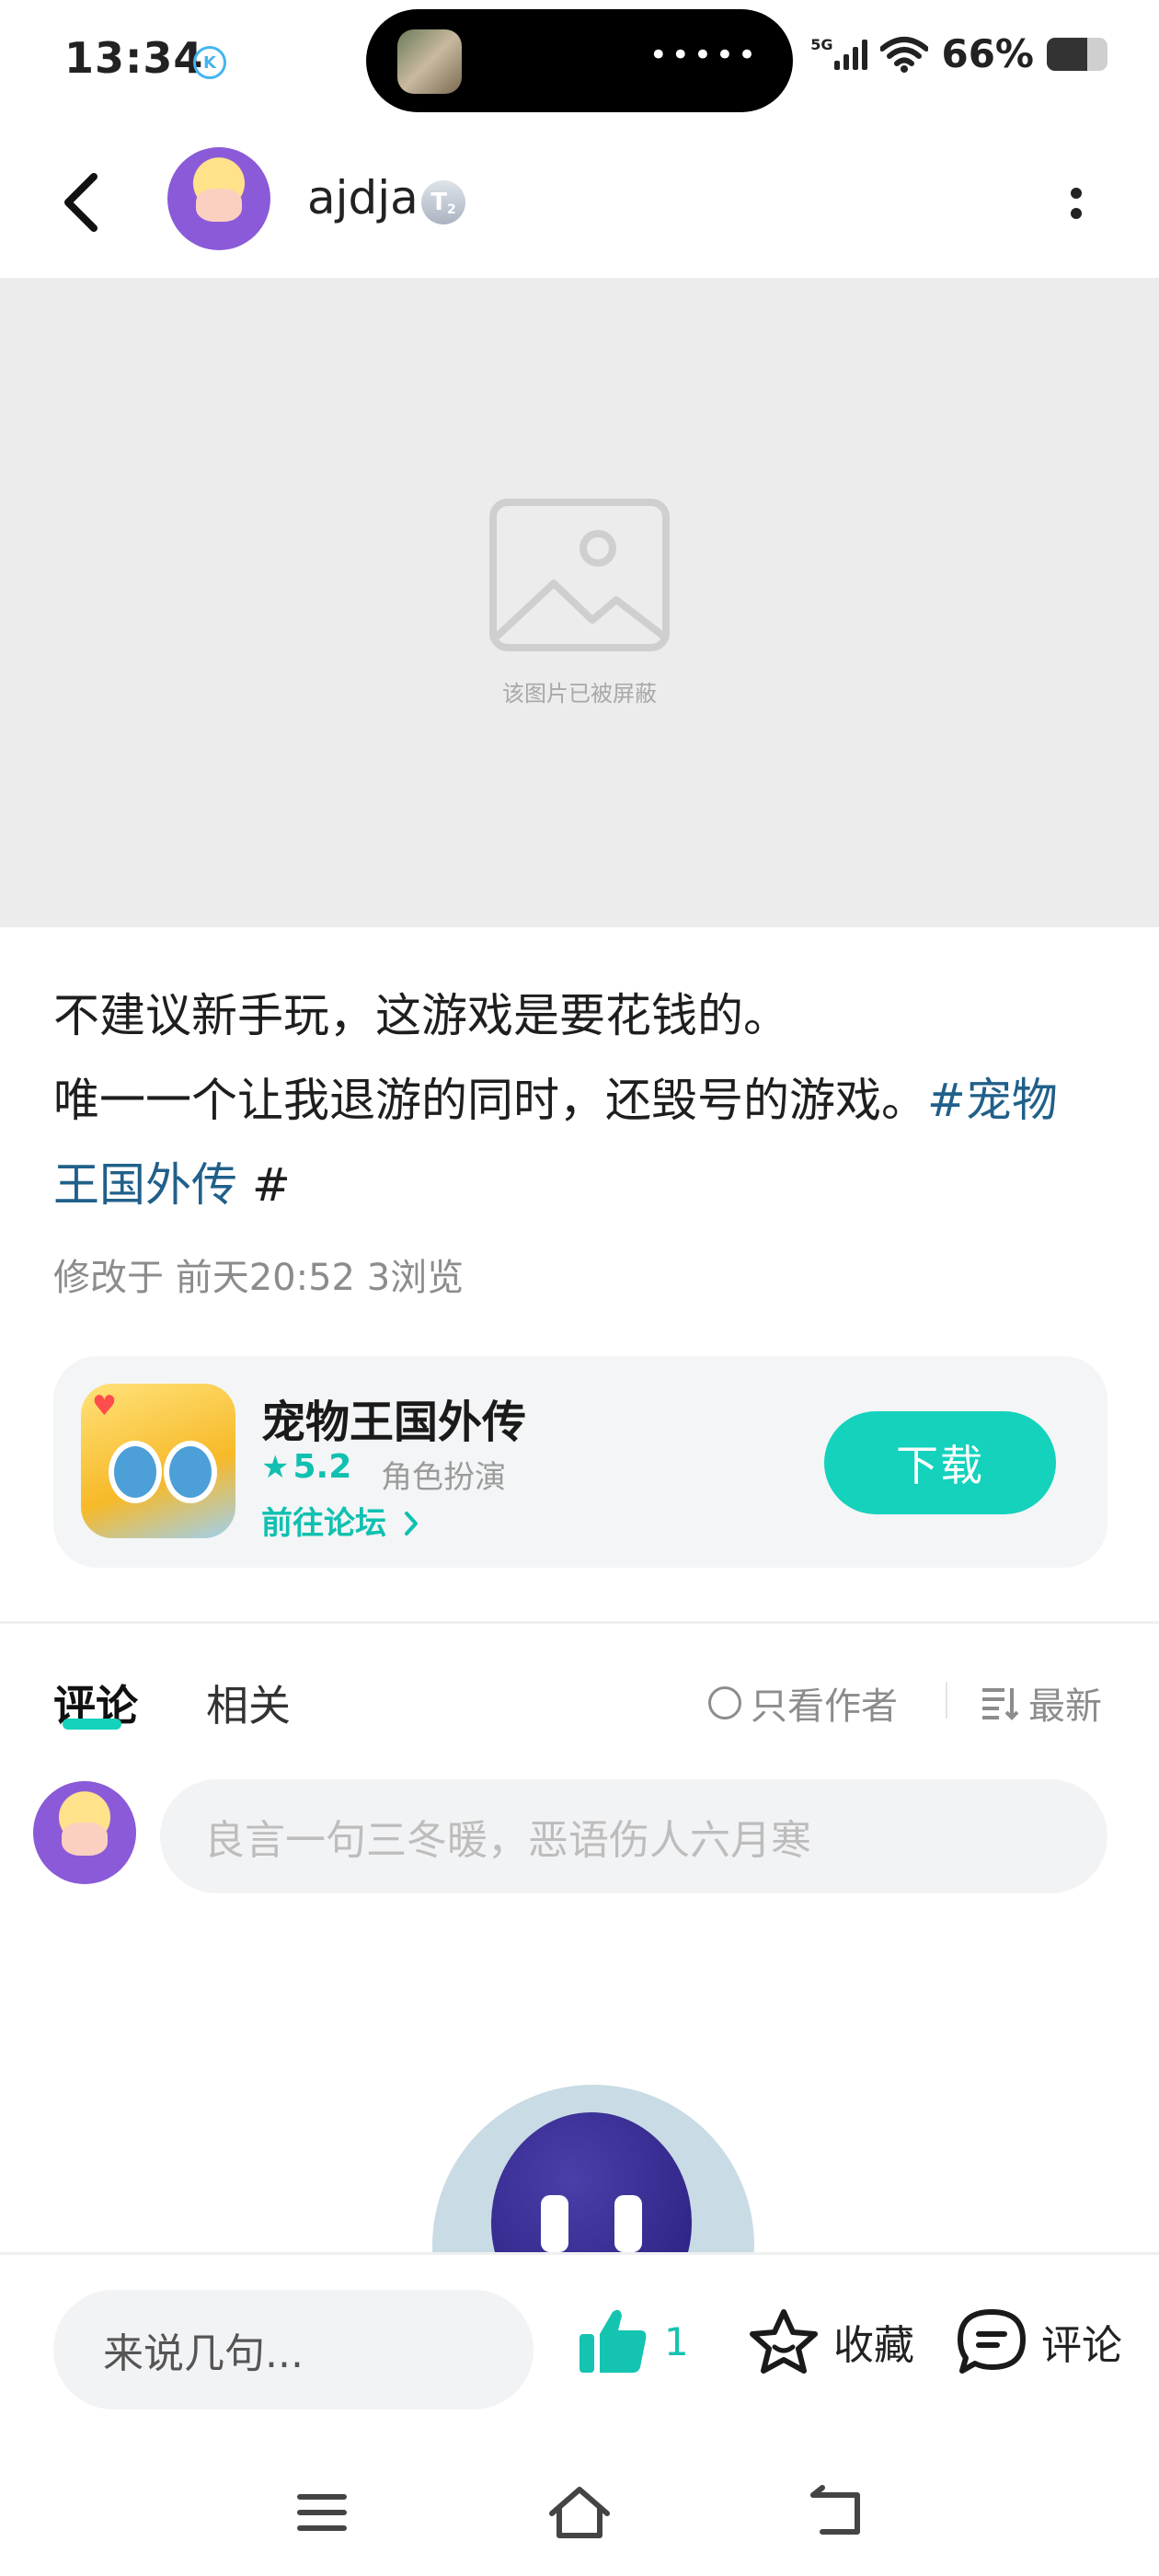  What do you see at coordinates (323, 1523) in the screenshot?
I see `forum-link-label: 前往论坛` at bounding box center [323, 1523].